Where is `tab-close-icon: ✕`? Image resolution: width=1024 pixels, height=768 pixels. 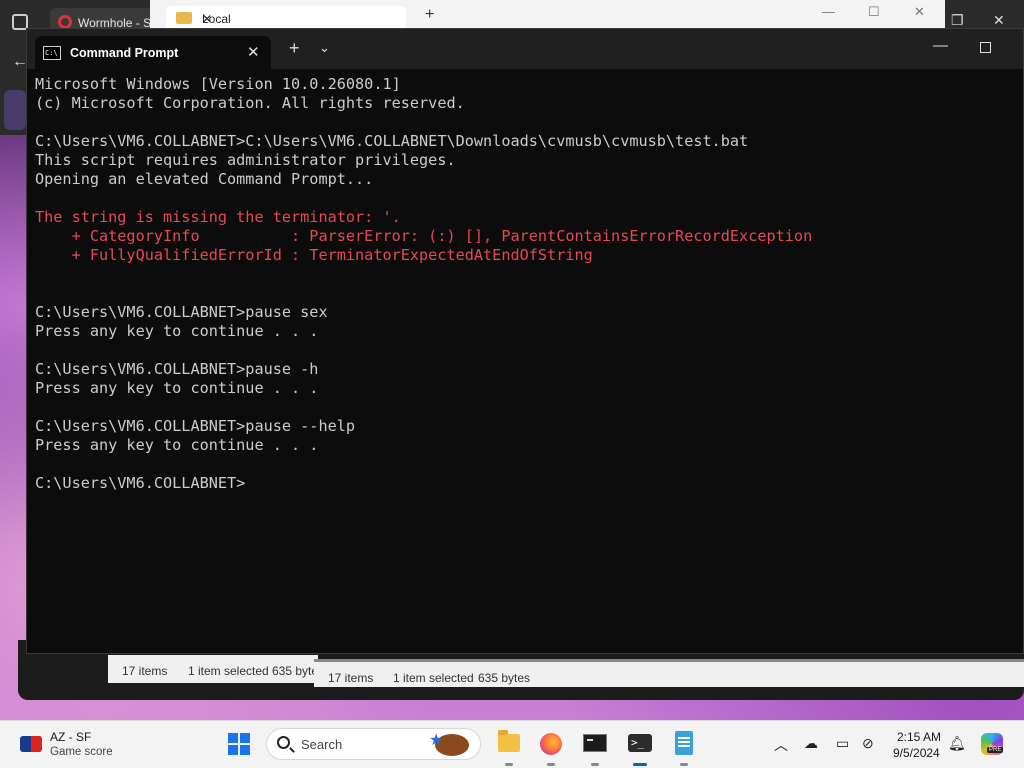 tab-close-icon: ✕ is located at coordinates (253, 52).